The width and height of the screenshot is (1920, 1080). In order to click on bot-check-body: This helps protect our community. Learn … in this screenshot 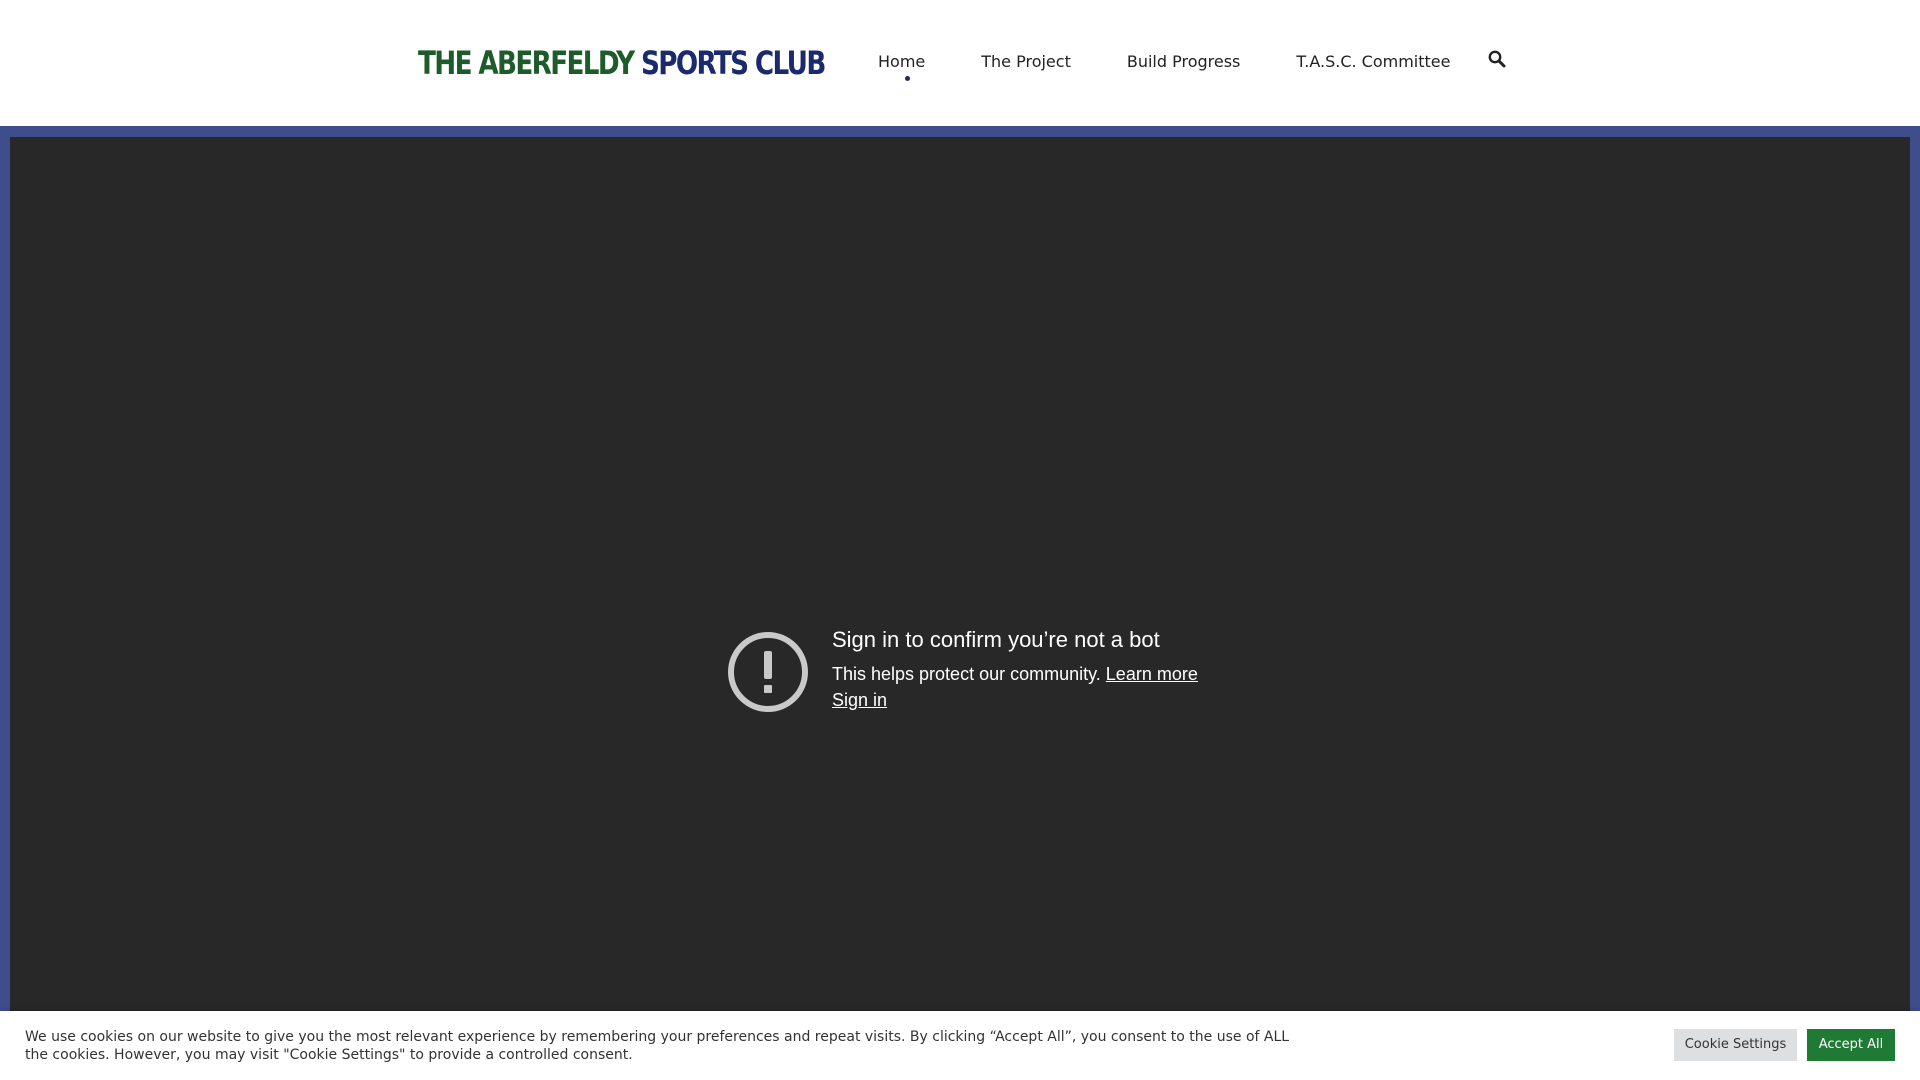, I will do `click(1015, 674)`.